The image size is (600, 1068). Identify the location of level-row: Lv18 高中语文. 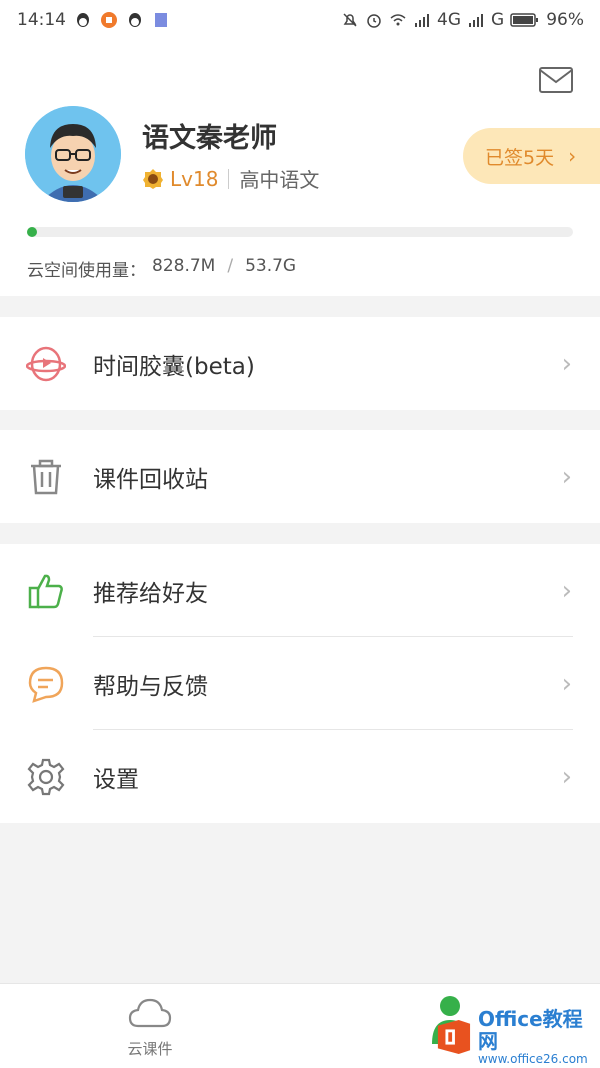
(230, 178).